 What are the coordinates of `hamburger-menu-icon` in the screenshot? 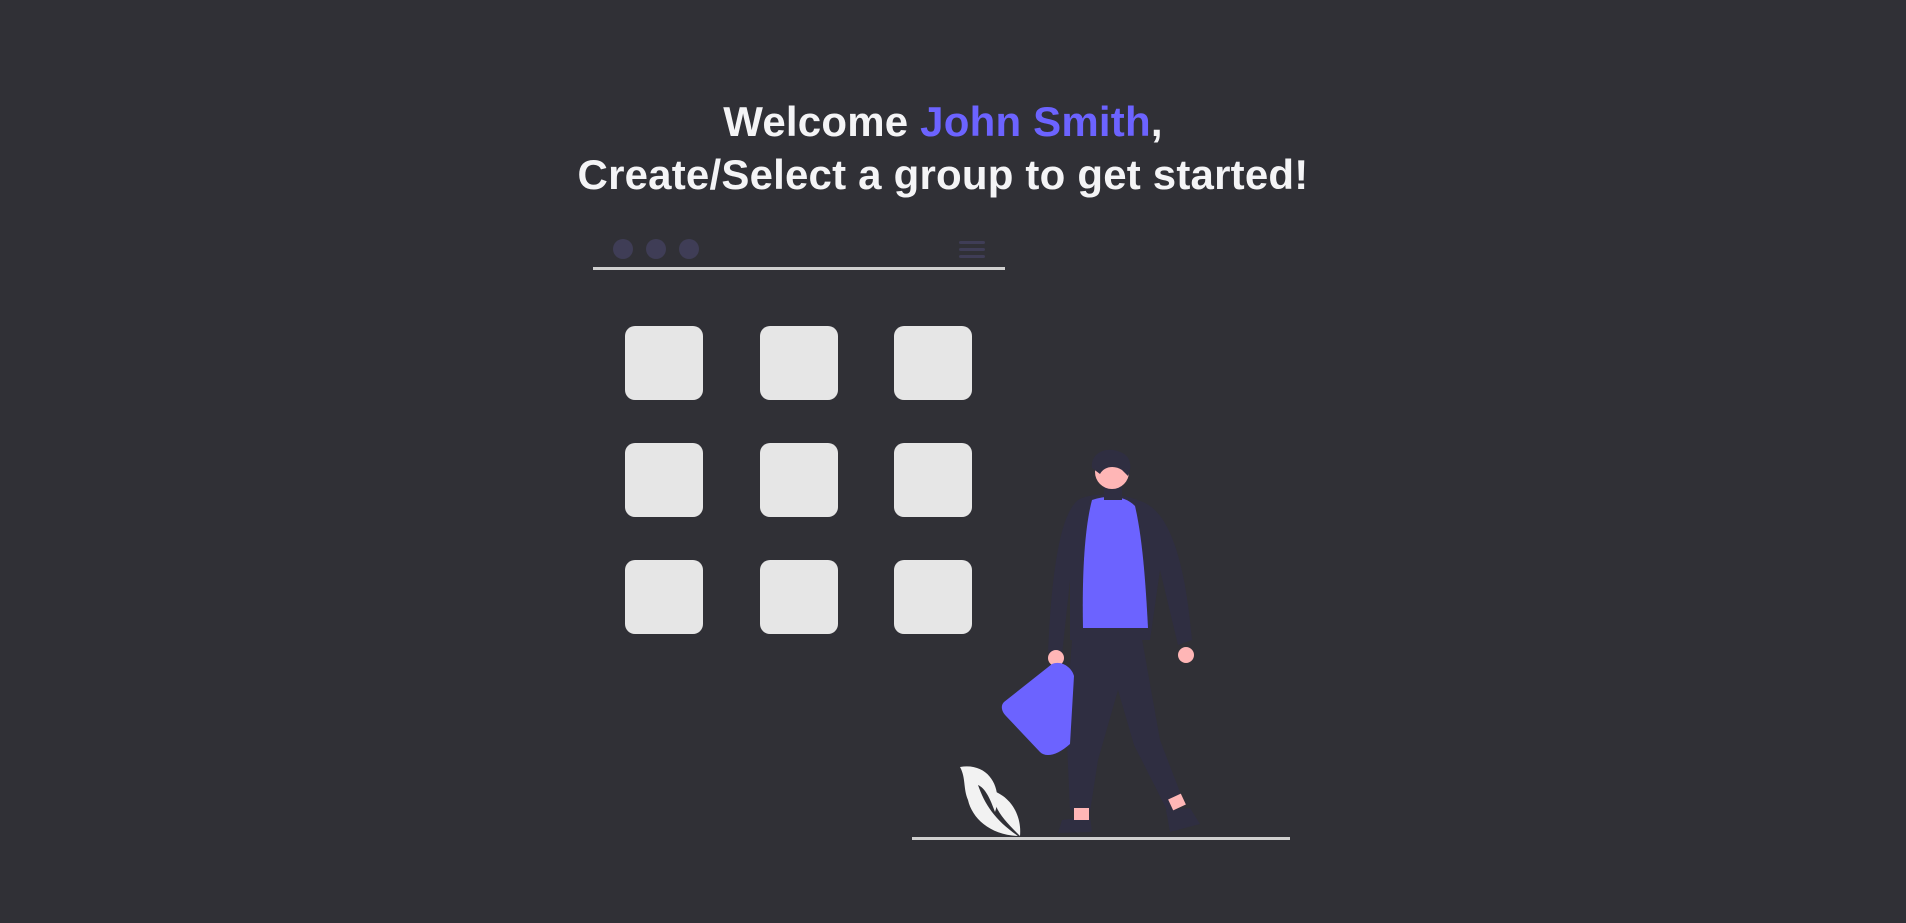 It's located at (972, 249).